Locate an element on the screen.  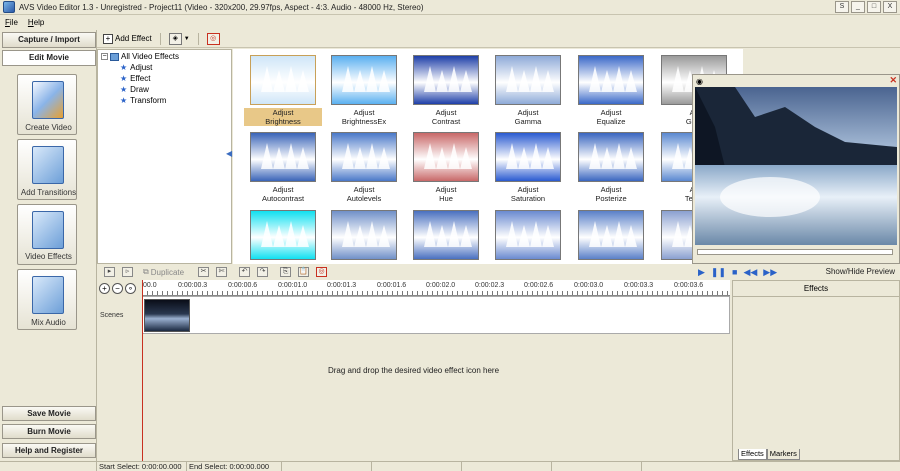
skin-button: S is located at coordinates (842, 7).